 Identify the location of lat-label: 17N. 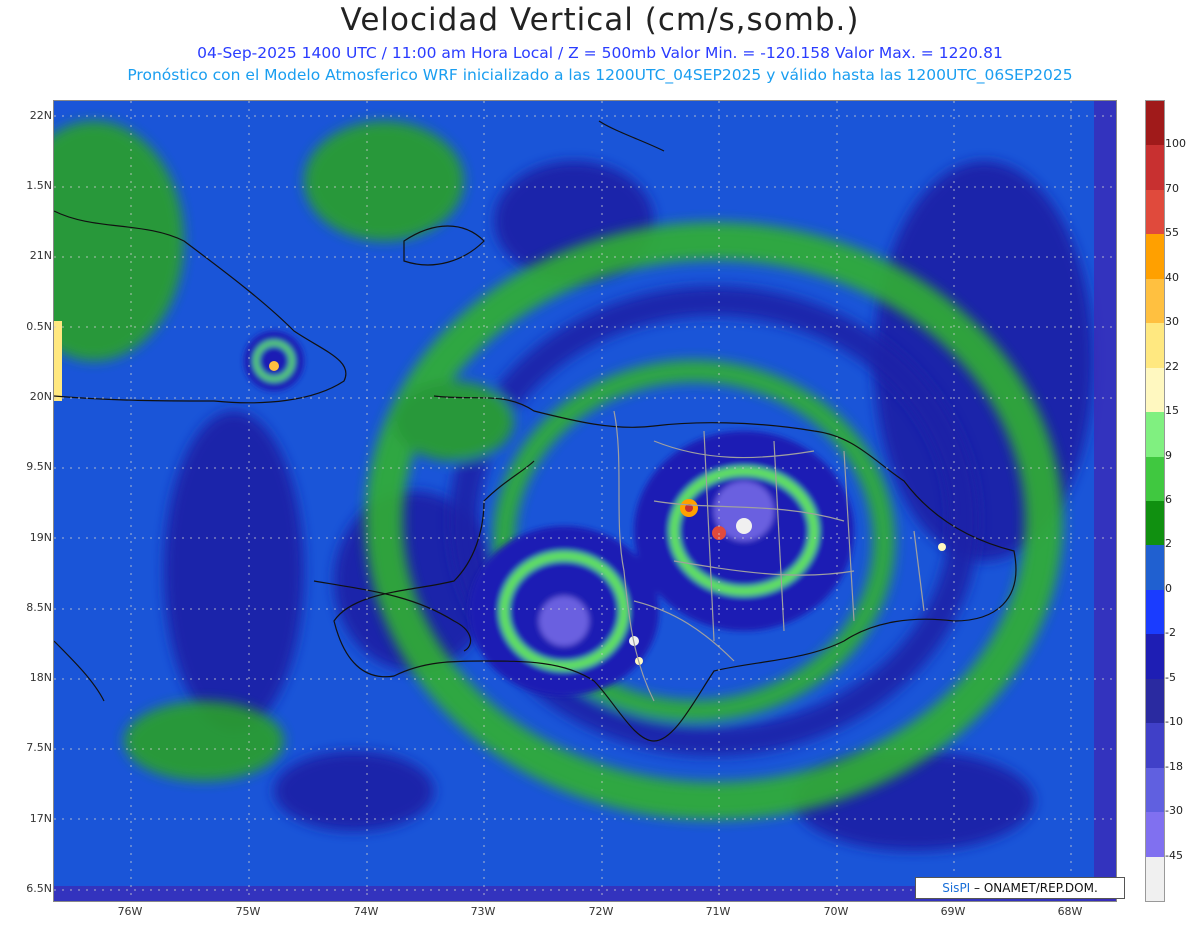
(40, 818).